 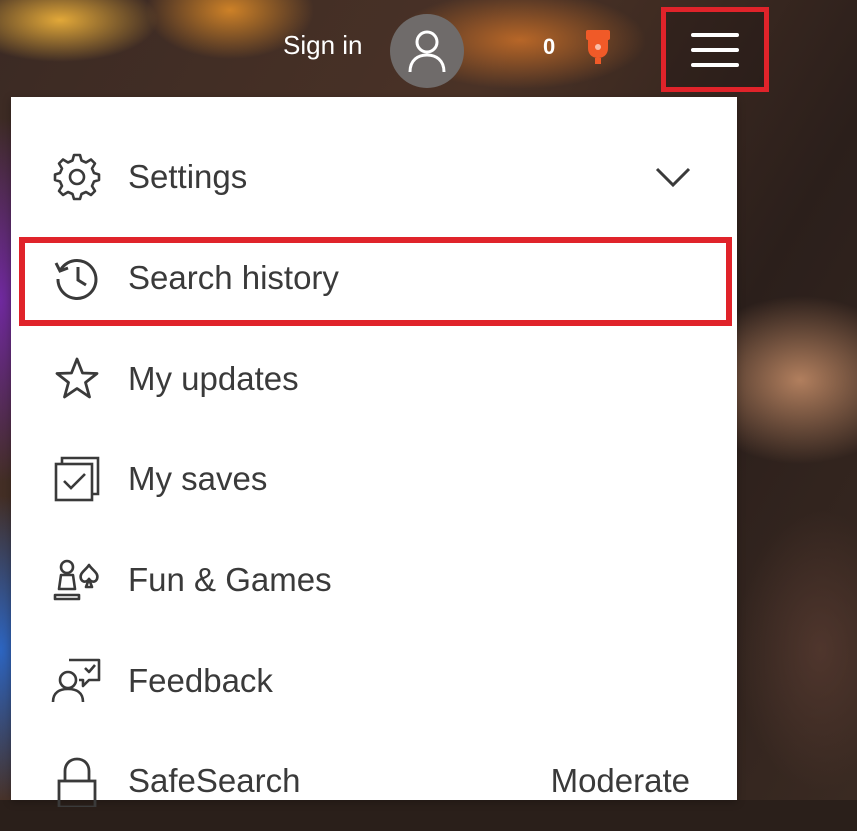 What do you see at coordinates (374, 278) in the screenshot?
I see `menu-item-search-history: Search history` at bounding box center [374, 278].